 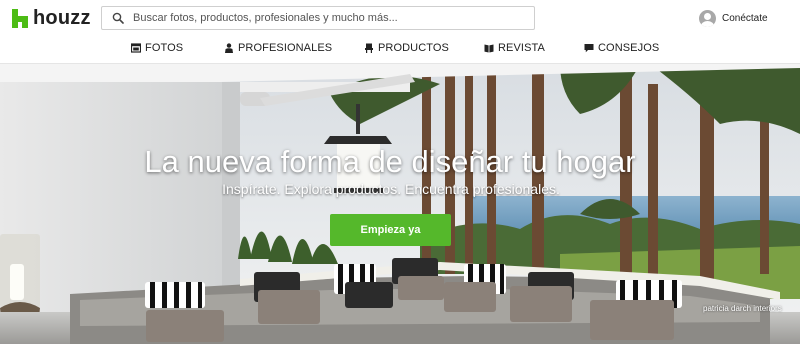 I want to click on nav-label: PROFESIONALES, so click(x=285, y=48).